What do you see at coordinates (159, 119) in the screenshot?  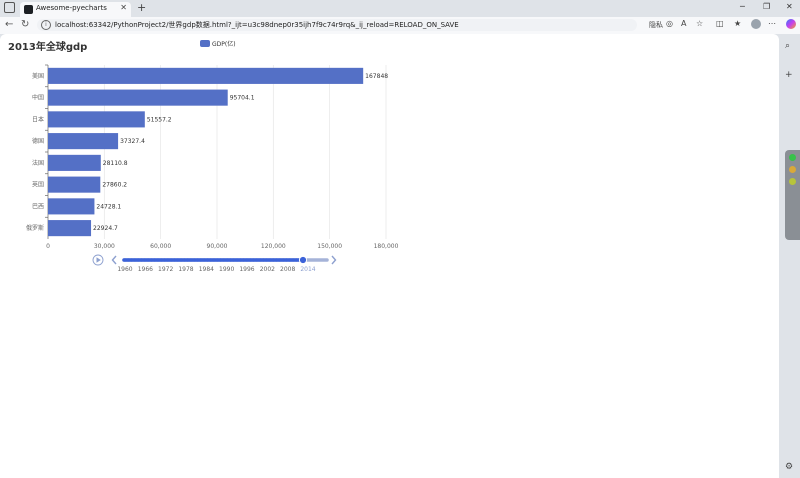 I see `data-label: 51557.2` at bounding box center [159, 119].